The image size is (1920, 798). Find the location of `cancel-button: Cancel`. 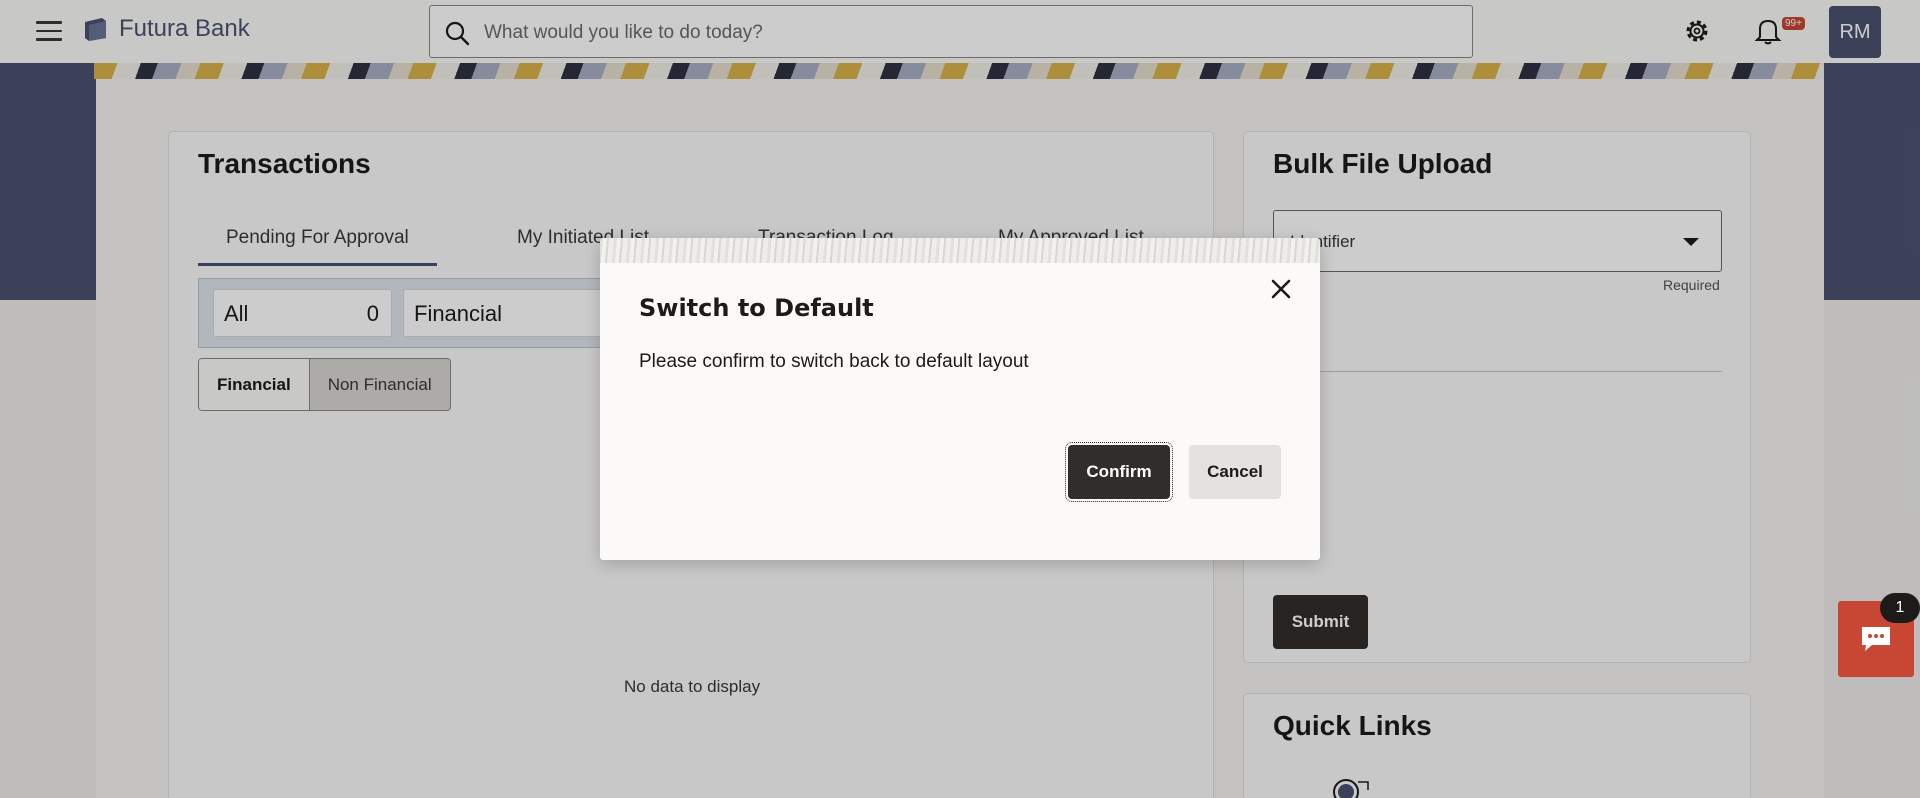

cancel-button: Cancel is located at coordinates (1235, 472).